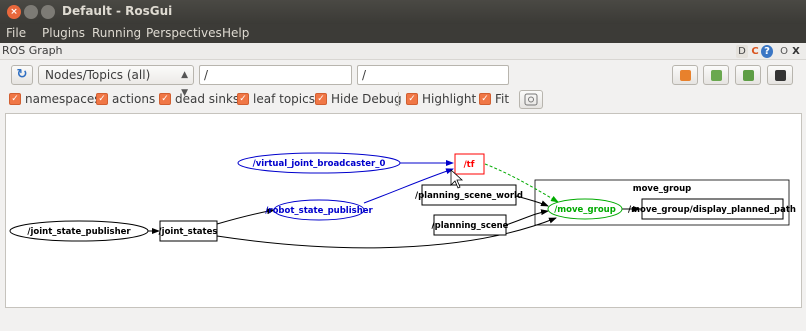 This screenshot has height=331, width=806. Describe the element at coordinates (117, 11) in the screenshot. I see `window-title: Default - RosGui` at that location.